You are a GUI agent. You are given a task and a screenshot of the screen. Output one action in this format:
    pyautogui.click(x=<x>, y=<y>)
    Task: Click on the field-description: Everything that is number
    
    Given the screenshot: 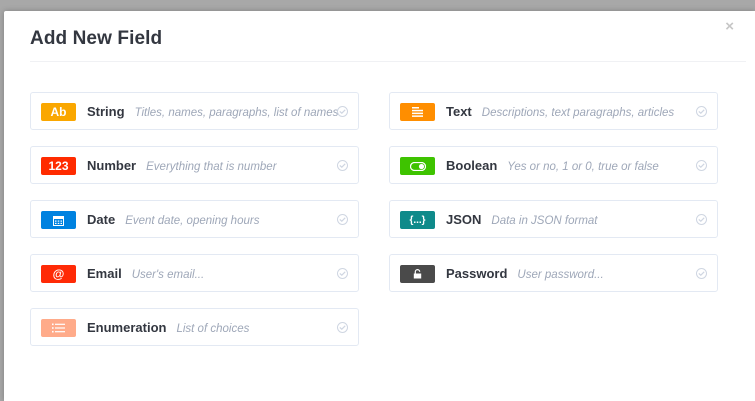 What is the action you would take?
    pyautogui.click(x=211, y=167)
    